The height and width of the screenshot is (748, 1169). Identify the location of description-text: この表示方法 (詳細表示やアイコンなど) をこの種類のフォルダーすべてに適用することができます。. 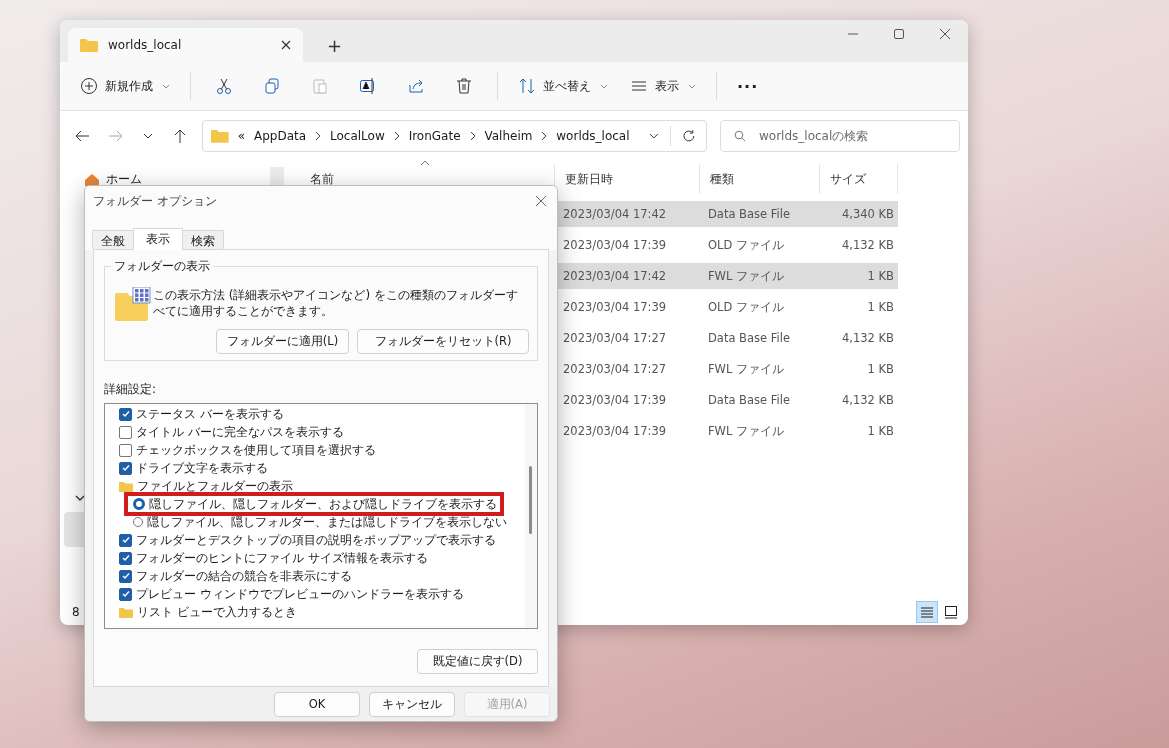
(336, 303).